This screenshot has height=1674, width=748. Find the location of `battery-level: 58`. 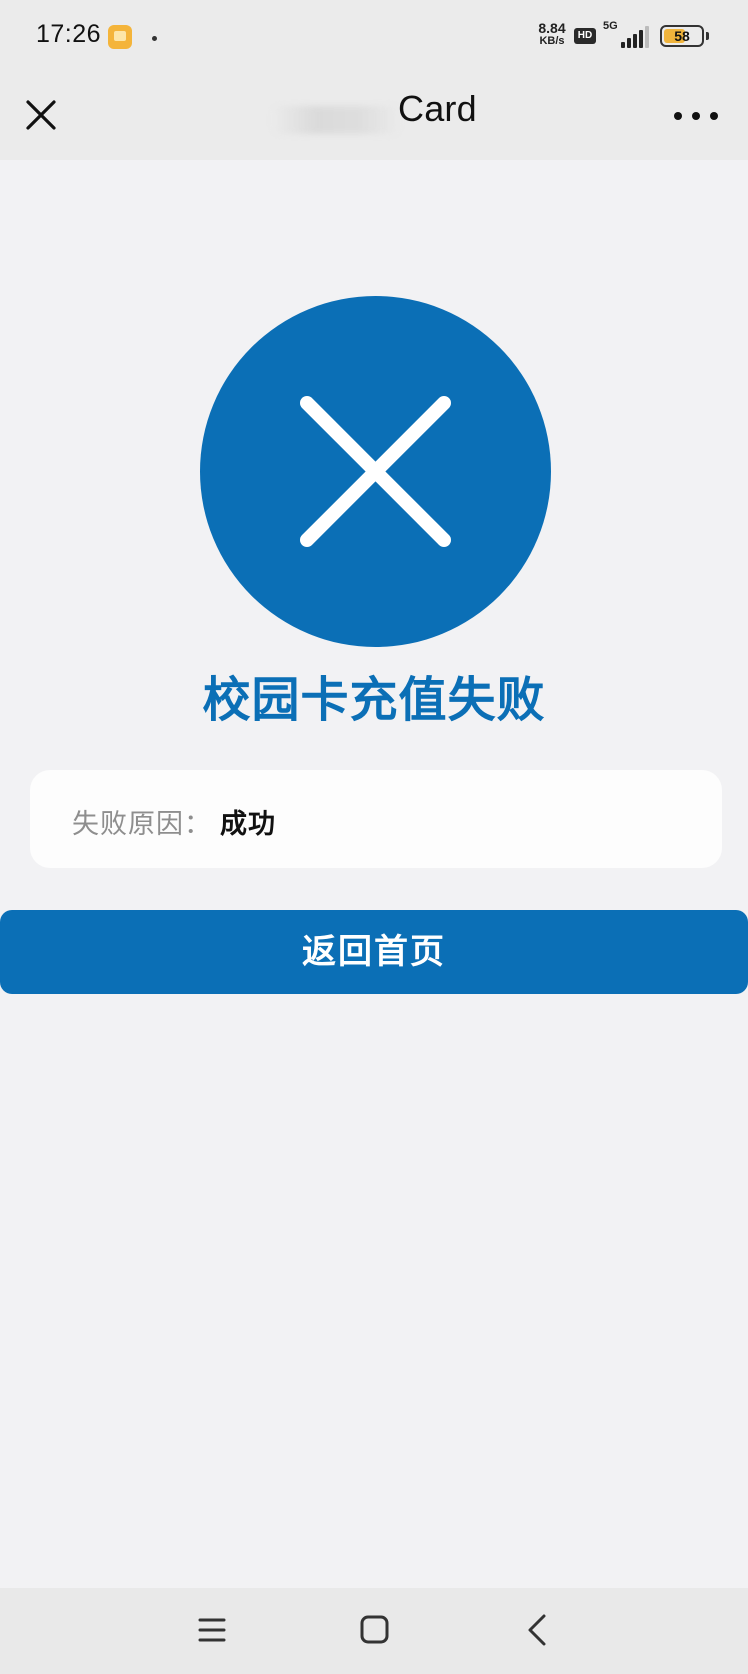

battery-level: 58 is located at coordinates (682, 36).